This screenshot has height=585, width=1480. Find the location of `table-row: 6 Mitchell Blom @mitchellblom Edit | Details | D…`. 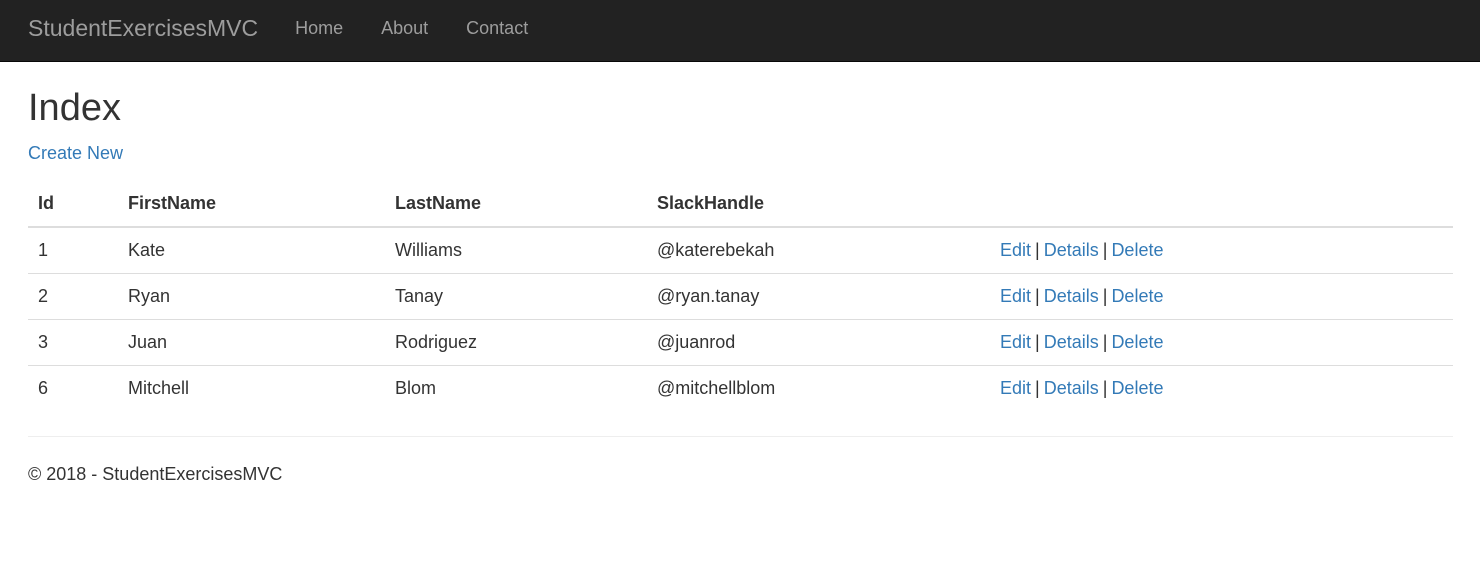

table-row: 6 Mitchell Blom @mitchellblom Edit | Details | D… is located at coordinates (740, 388).